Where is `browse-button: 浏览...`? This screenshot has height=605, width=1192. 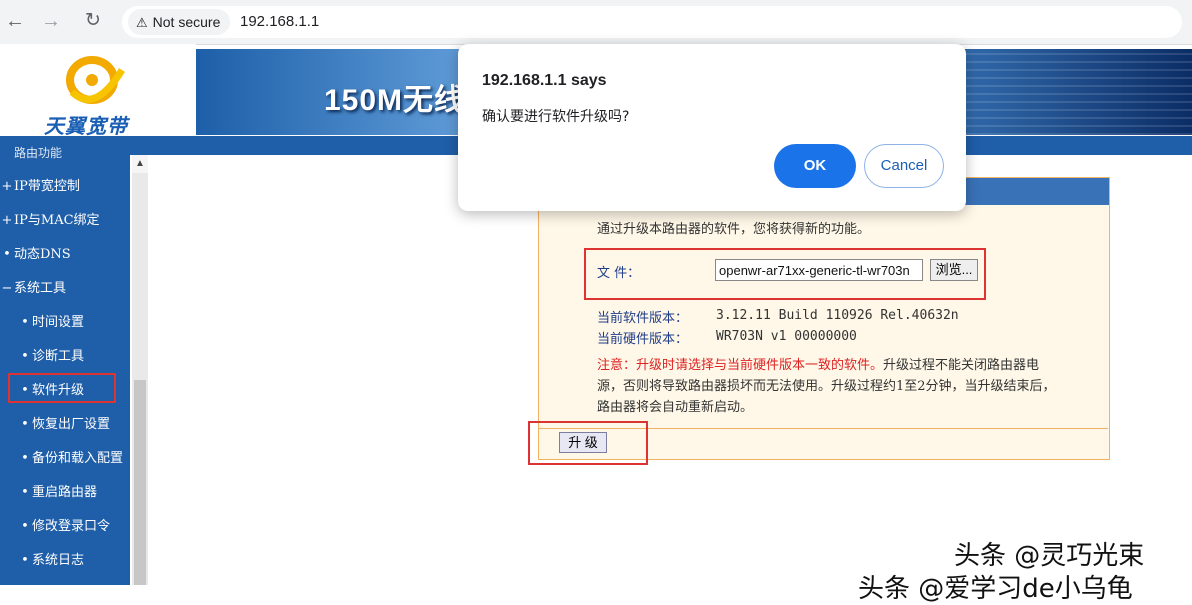
browse-button: 浏览... is located at coordinates (954, 270).